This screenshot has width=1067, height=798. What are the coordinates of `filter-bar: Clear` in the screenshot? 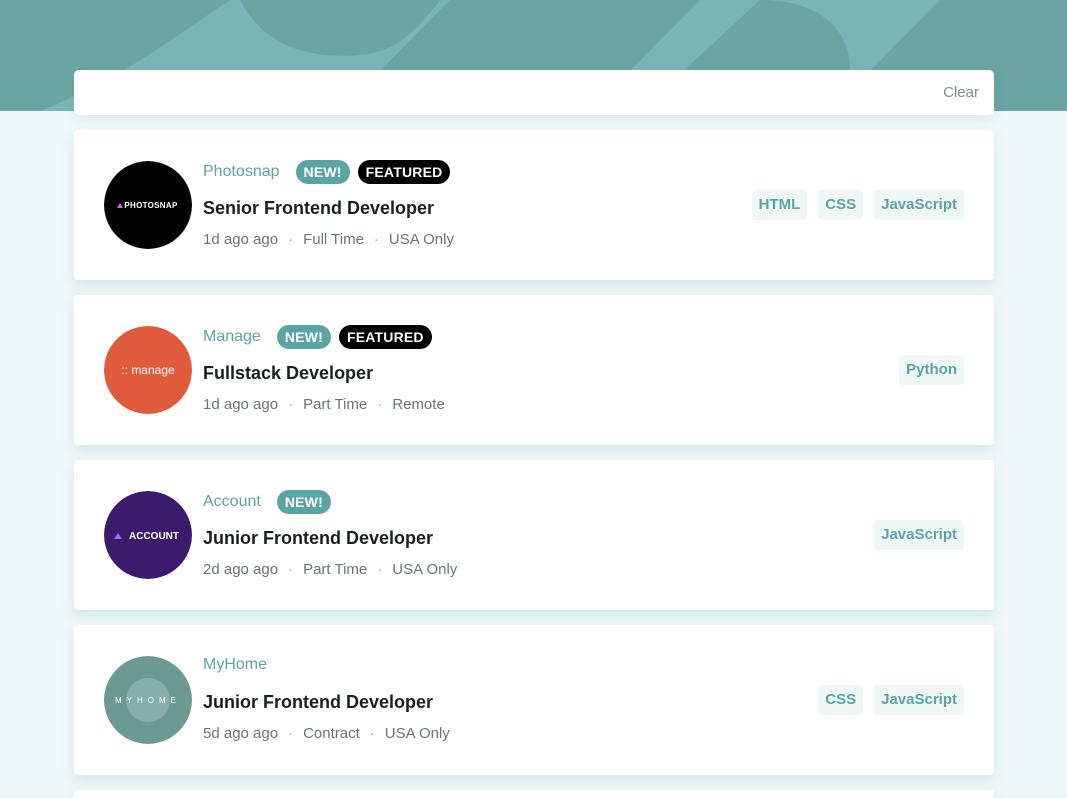 It's located at (534, 92).